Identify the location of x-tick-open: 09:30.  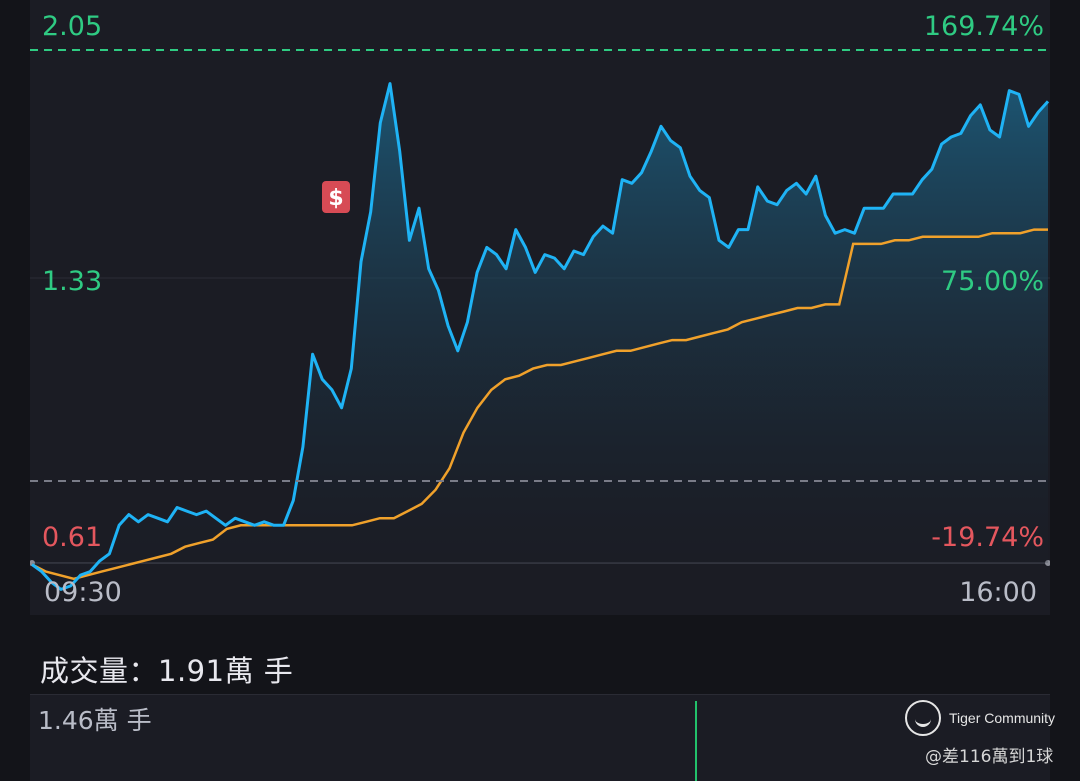
(83, 592).